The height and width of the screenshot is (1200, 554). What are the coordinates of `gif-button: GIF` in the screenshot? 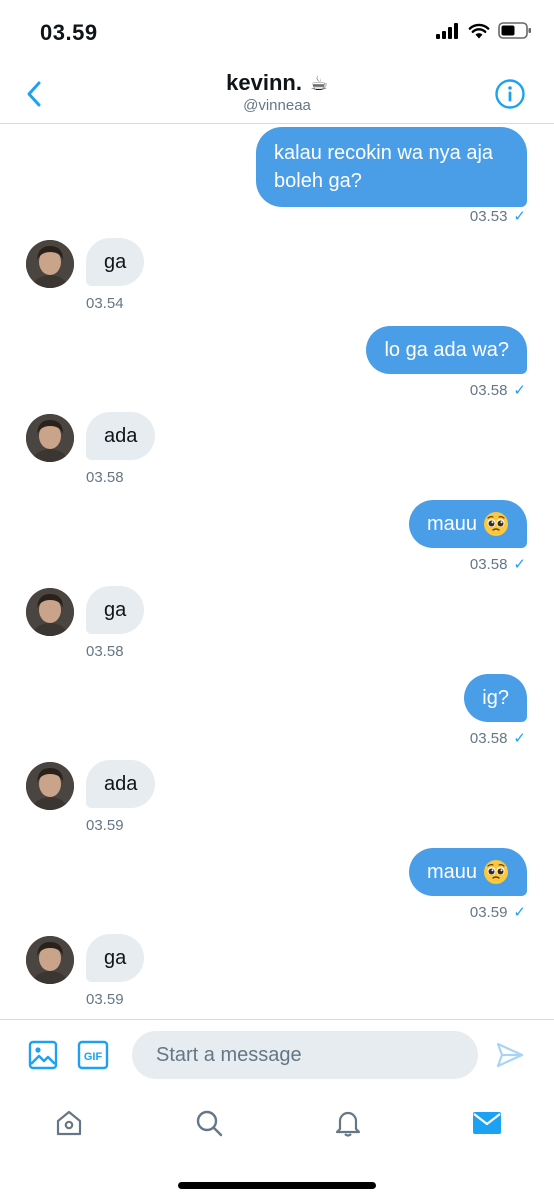 It's located at (93, 1055).